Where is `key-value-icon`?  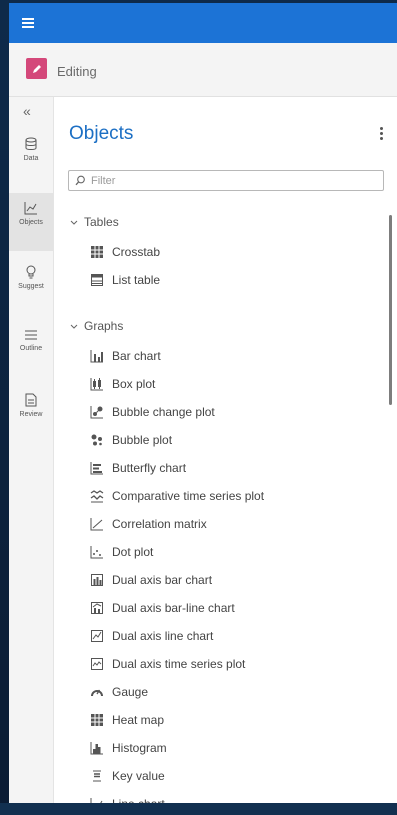
key-value-icon is located at coordinates (97, 776).